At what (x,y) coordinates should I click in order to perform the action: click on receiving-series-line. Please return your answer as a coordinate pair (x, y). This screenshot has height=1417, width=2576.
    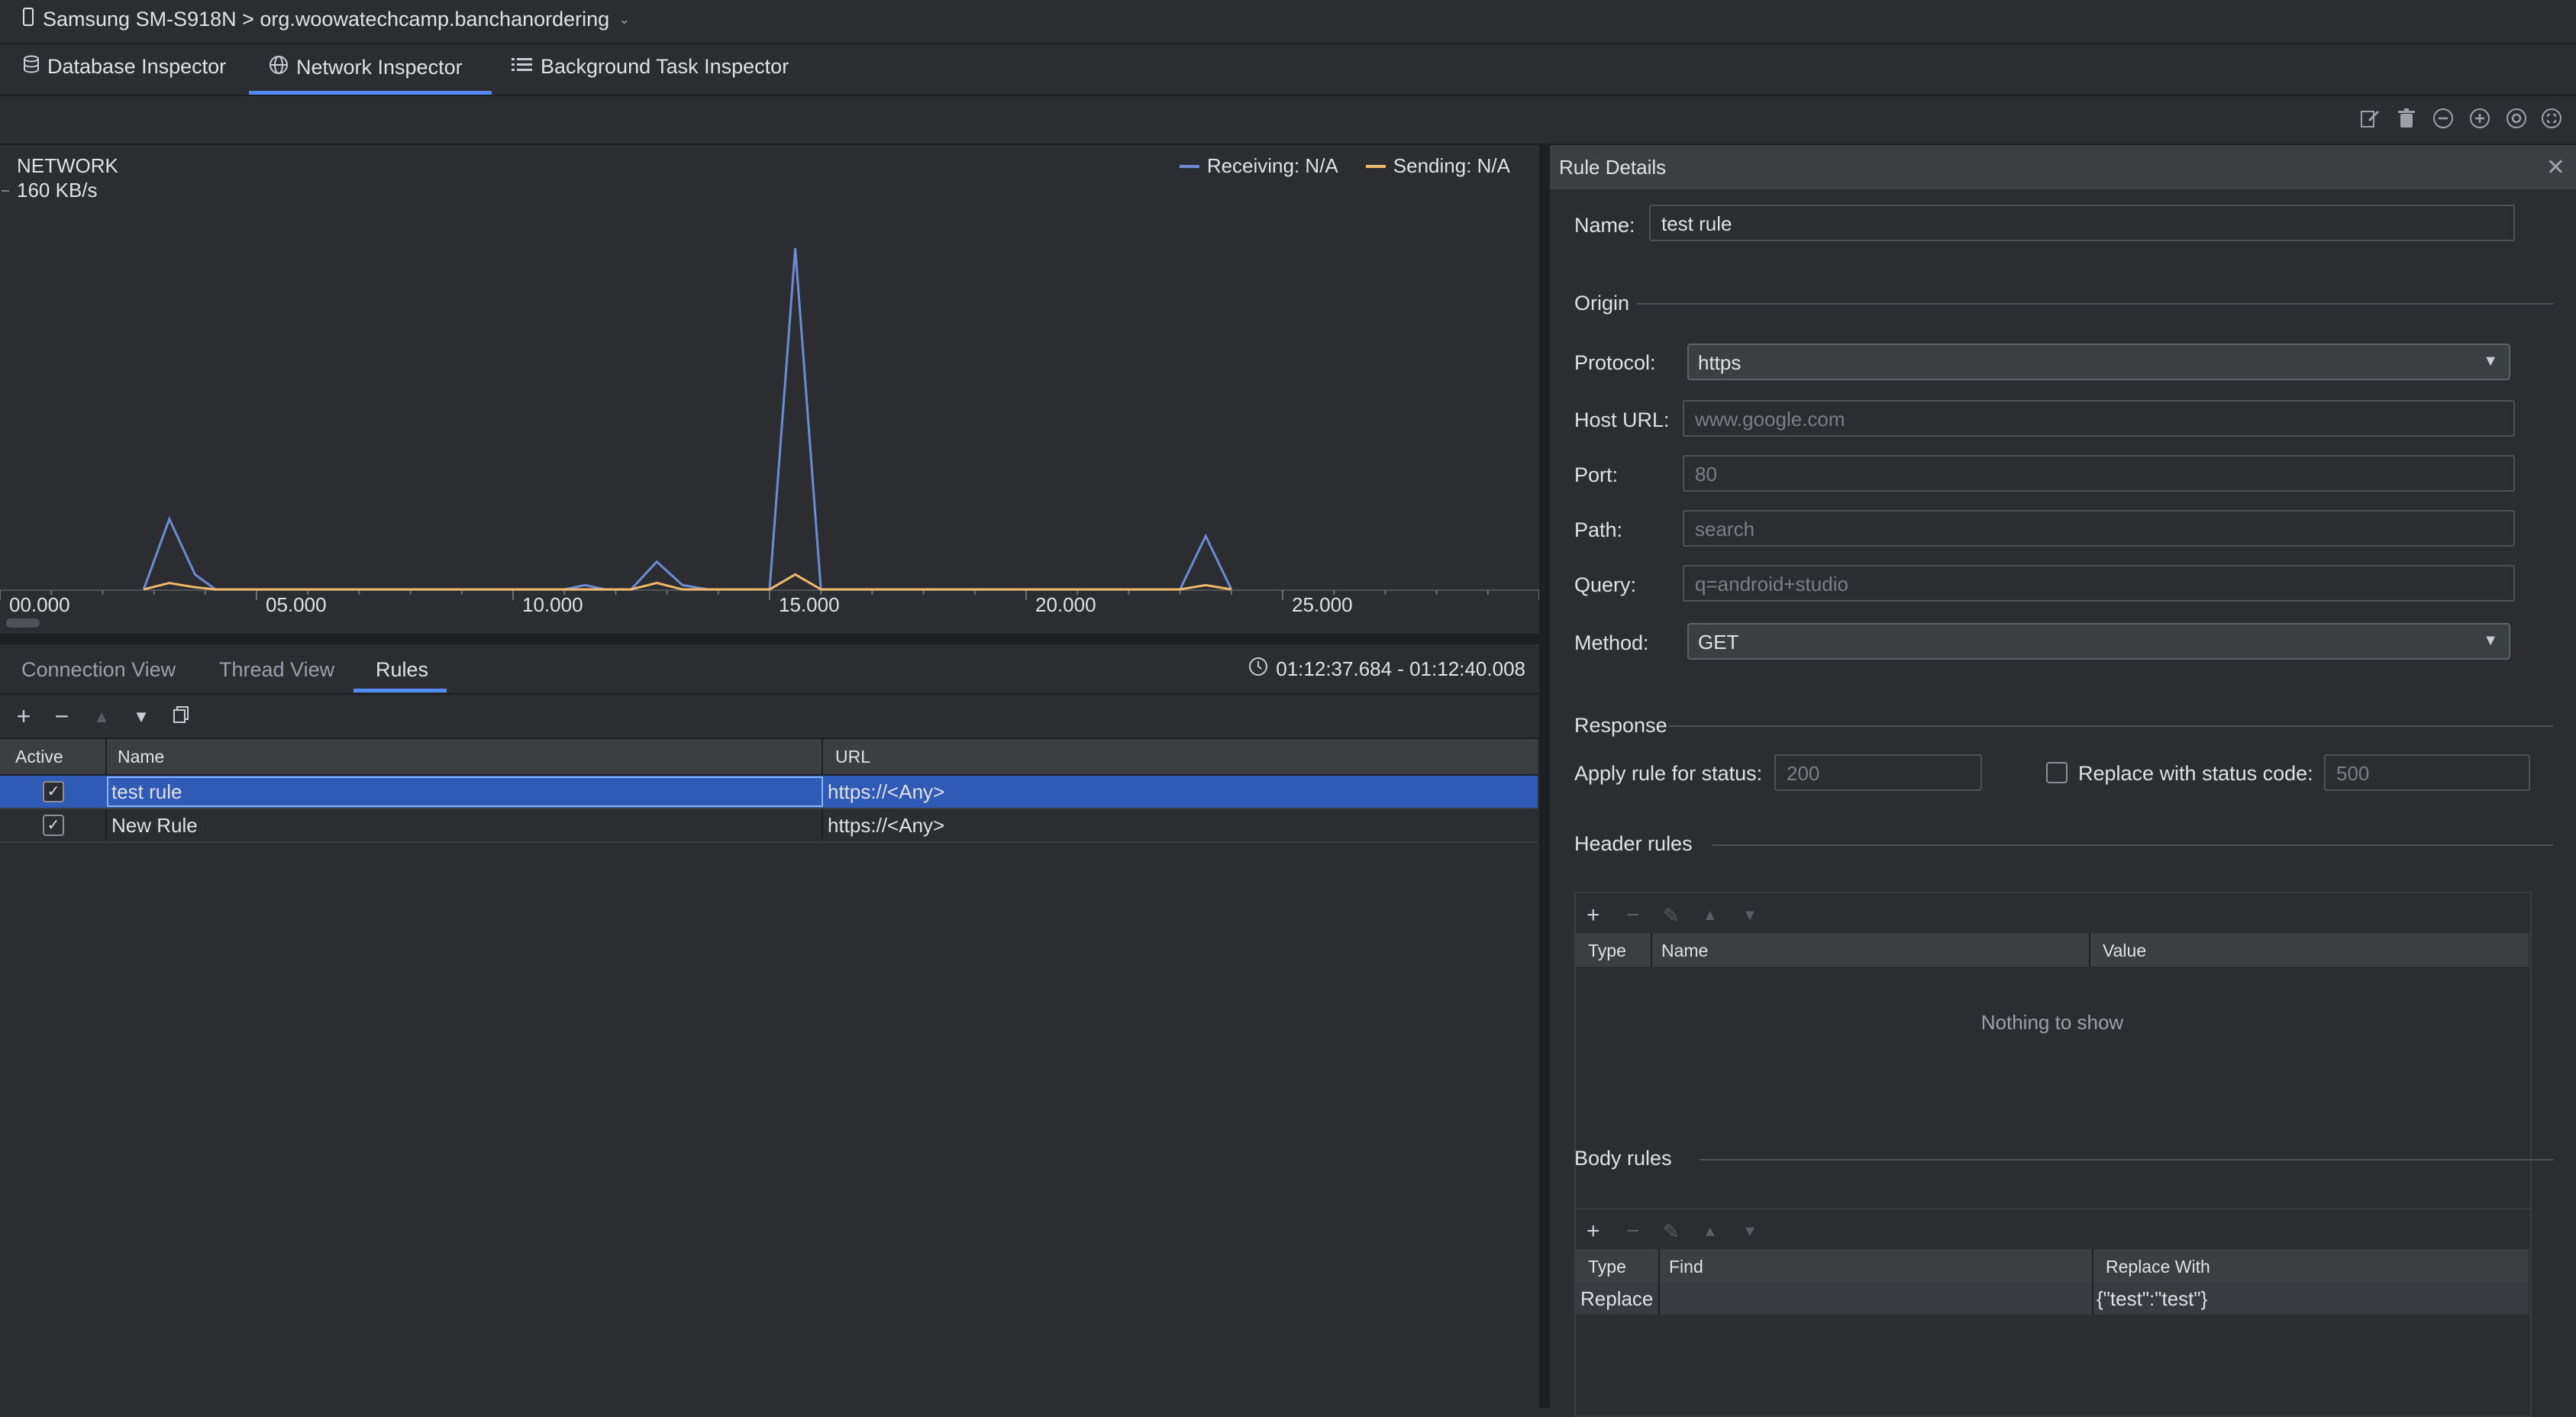
    Looking at the image, I should click on (687, 419).